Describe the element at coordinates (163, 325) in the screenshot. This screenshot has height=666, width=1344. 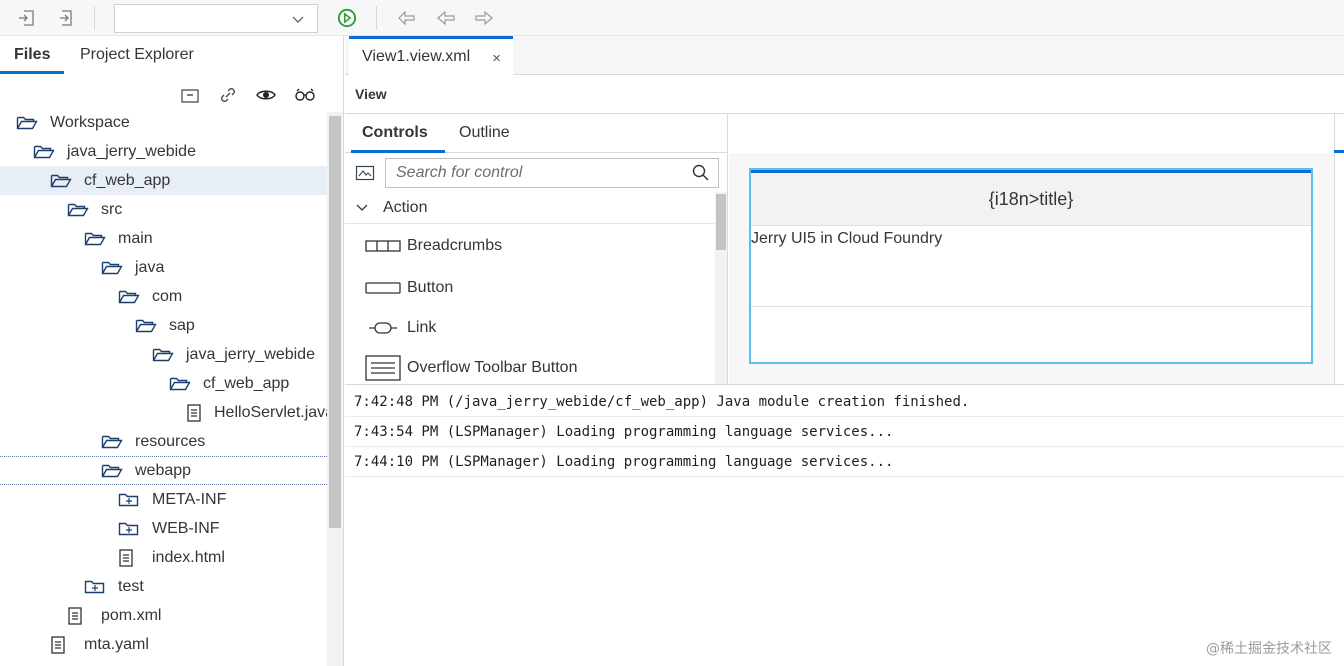
I see `tree-node: sap` at that location.